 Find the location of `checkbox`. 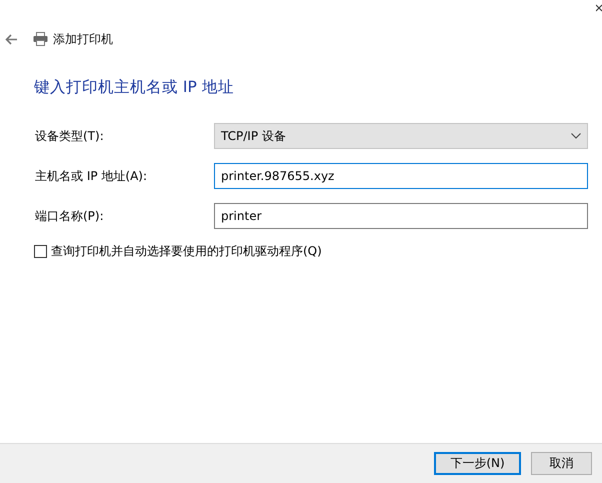

checkbox is located at coordinates (40, 251).